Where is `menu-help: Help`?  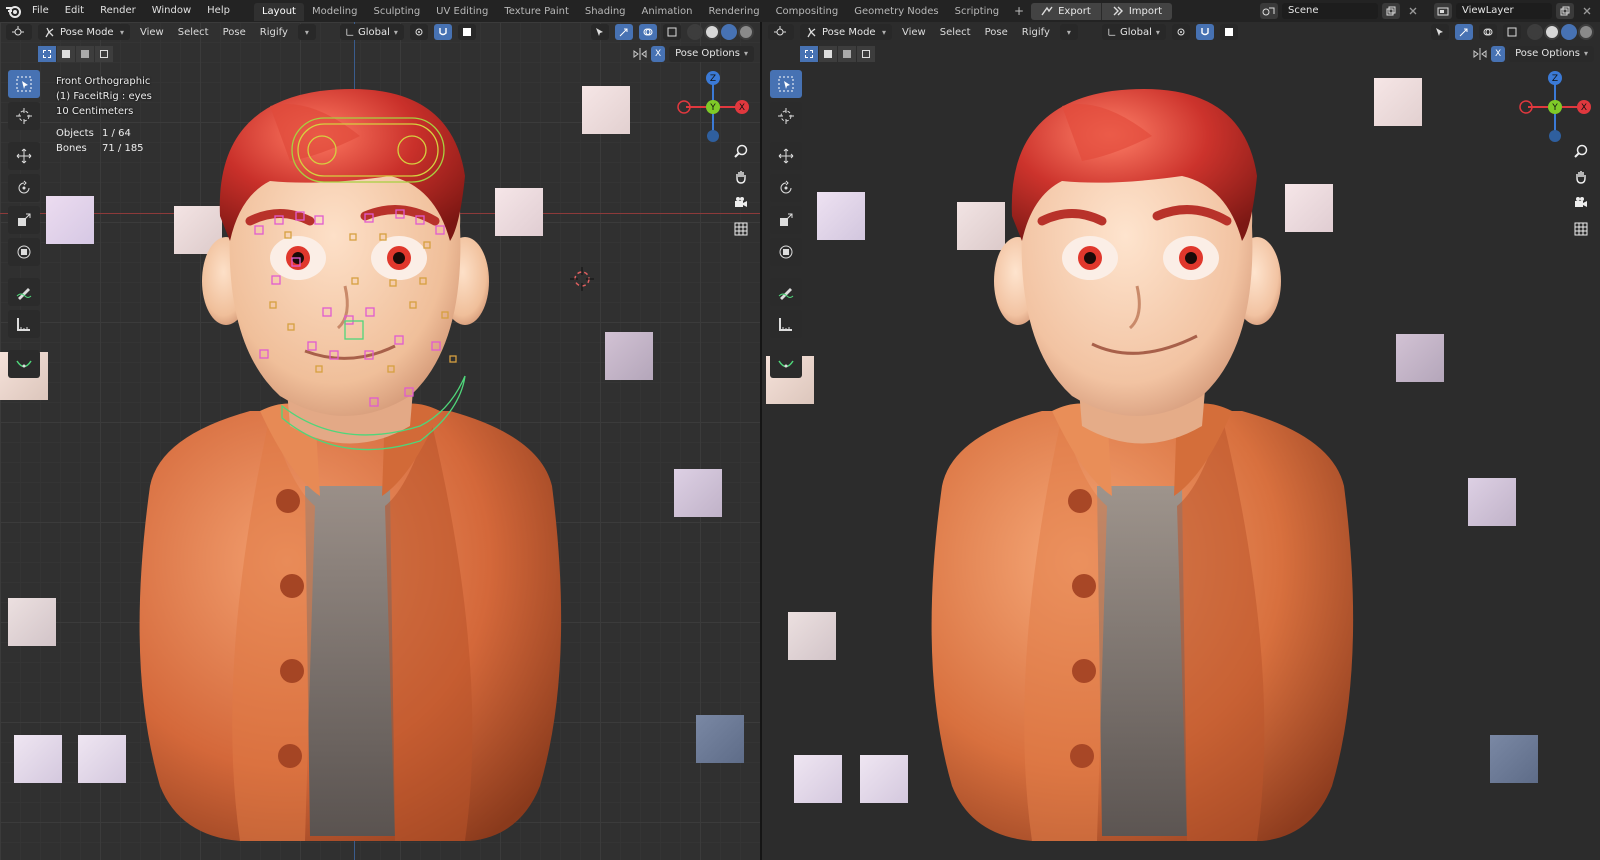
menu-help: Help is located at coordinates (218, 11).